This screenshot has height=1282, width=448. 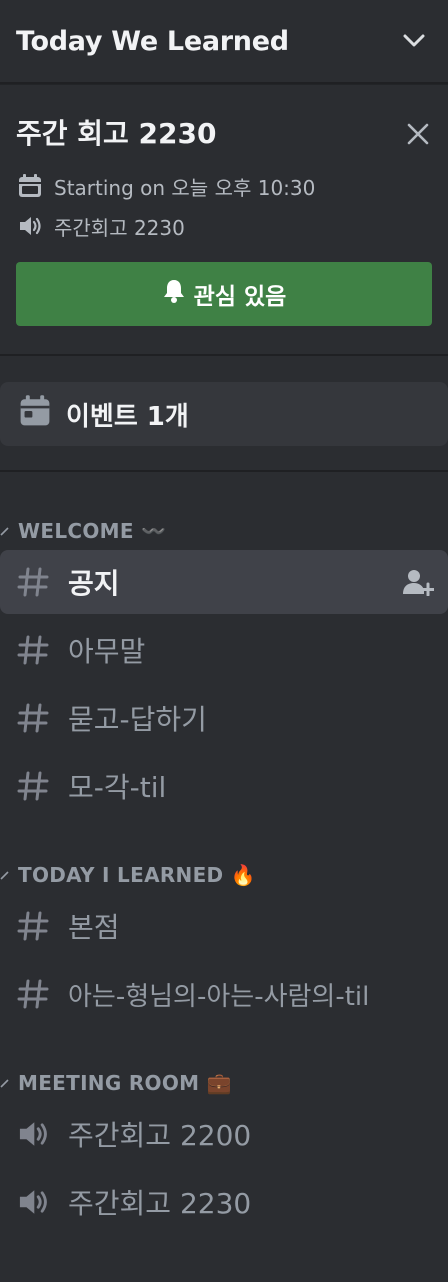 I want to click on add-member-icon, so click(x=418, y=582).